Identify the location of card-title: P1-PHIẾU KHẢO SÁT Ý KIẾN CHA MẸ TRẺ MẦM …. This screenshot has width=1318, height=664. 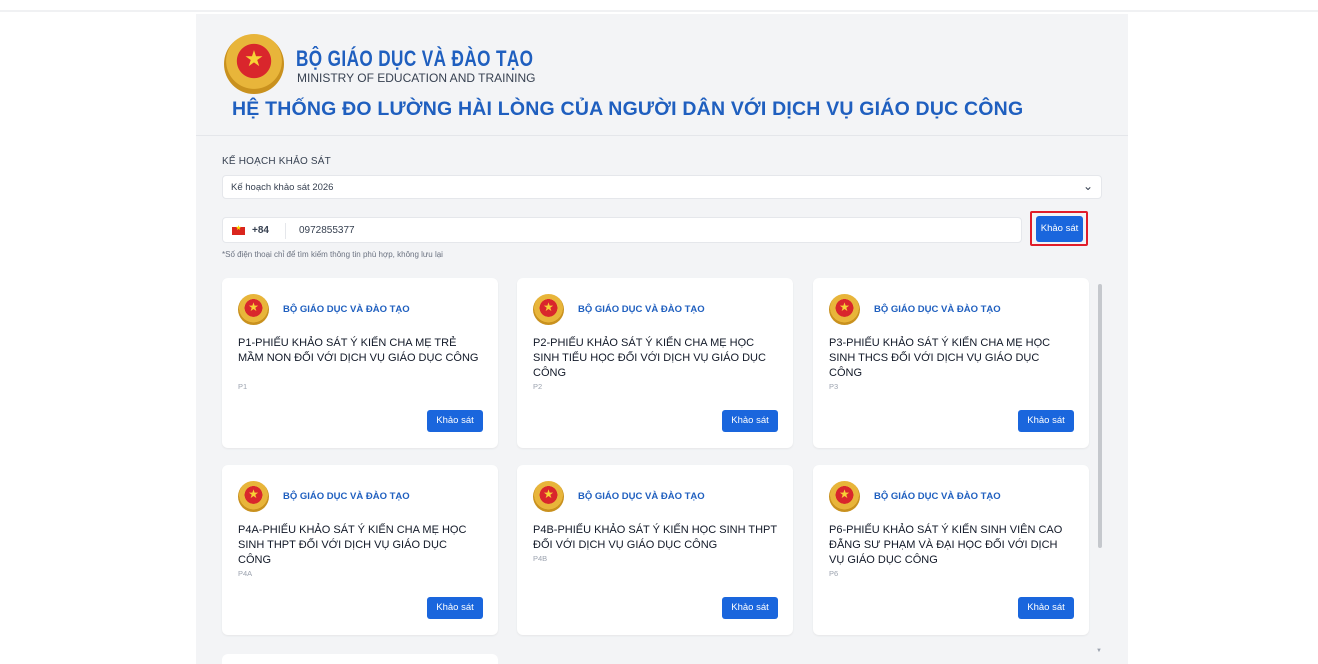
(358, 350).